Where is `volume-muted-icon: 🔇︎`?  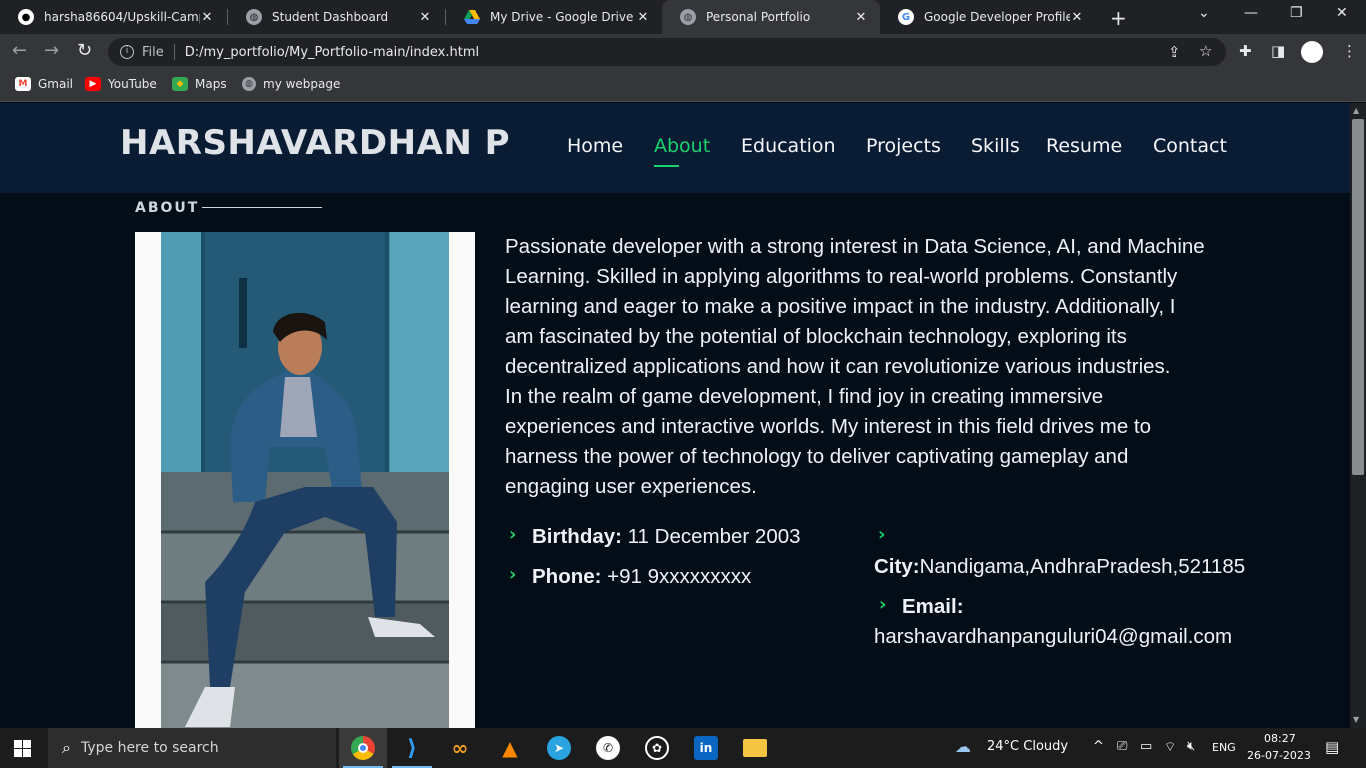 volume-muted-icon: 🔇︎ is located at coordinates (1191, 746).